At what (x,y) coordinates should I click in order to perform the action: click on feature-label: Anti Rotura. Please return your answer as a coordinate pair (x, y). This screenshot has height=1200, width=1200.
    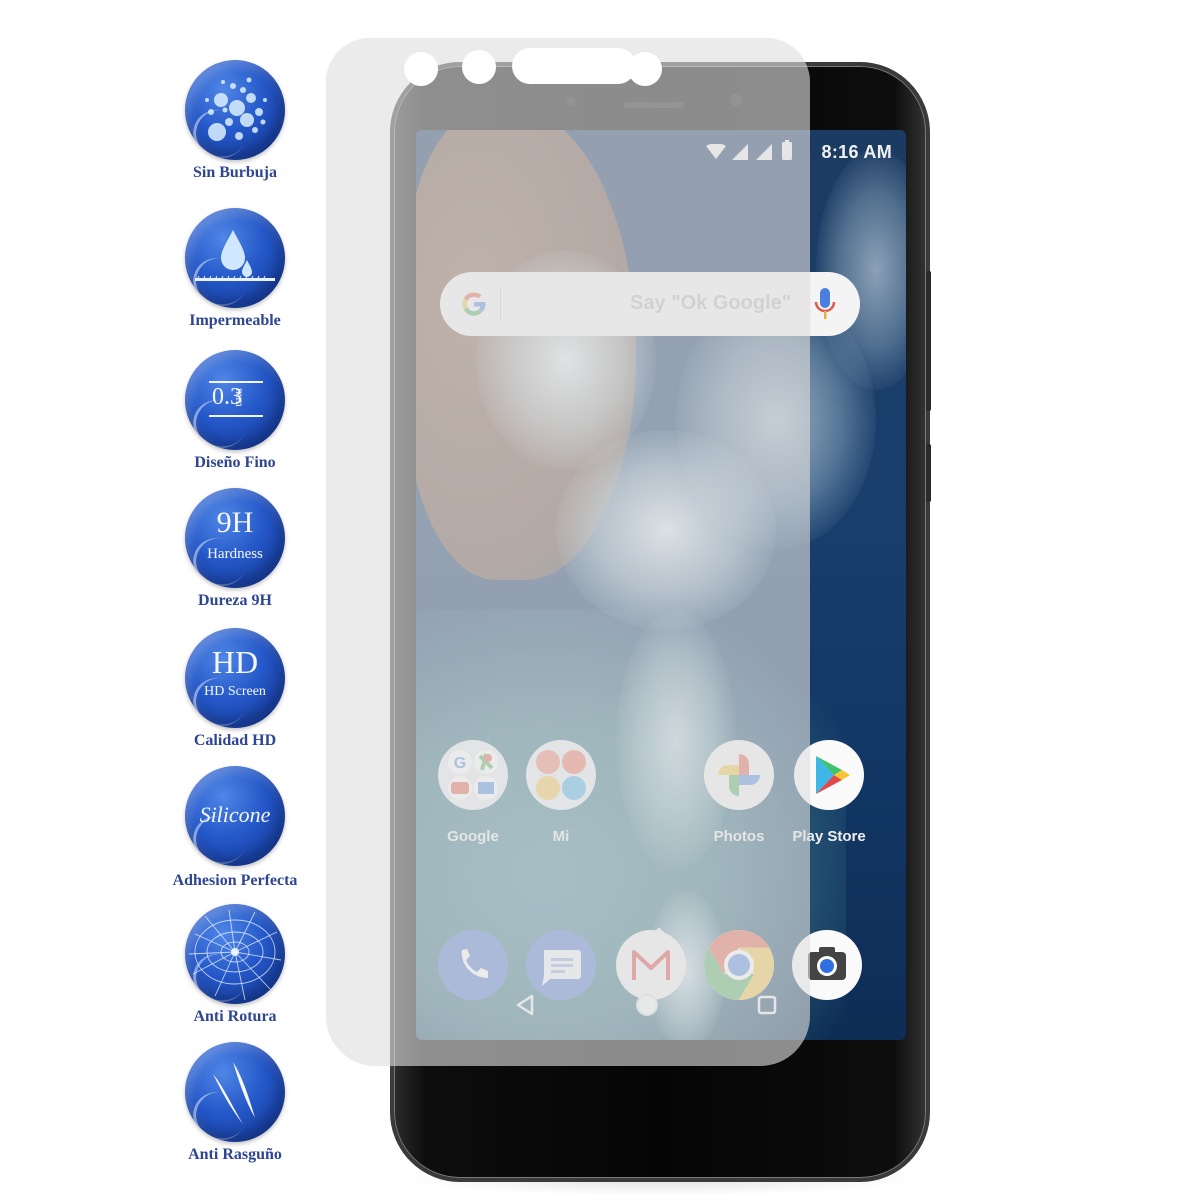
    Looking at the image, I should click on (235, 1016).